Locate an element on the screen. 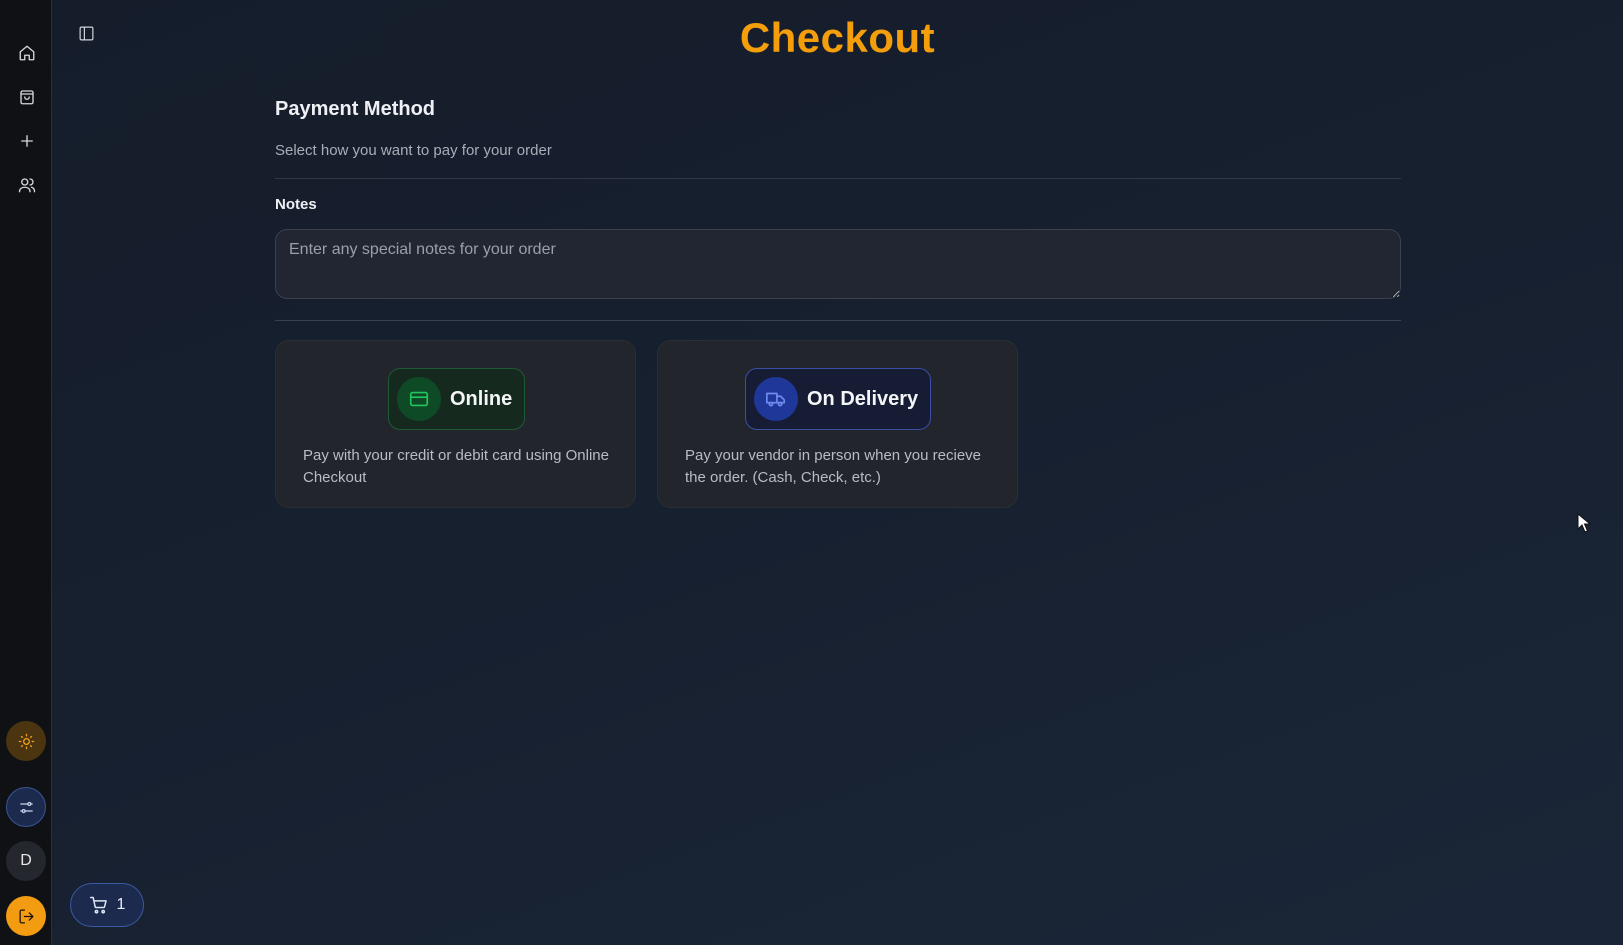 The width and height of the screenshot is (1623, 945). notes-label: Notes is located at coordinates (296, 204).